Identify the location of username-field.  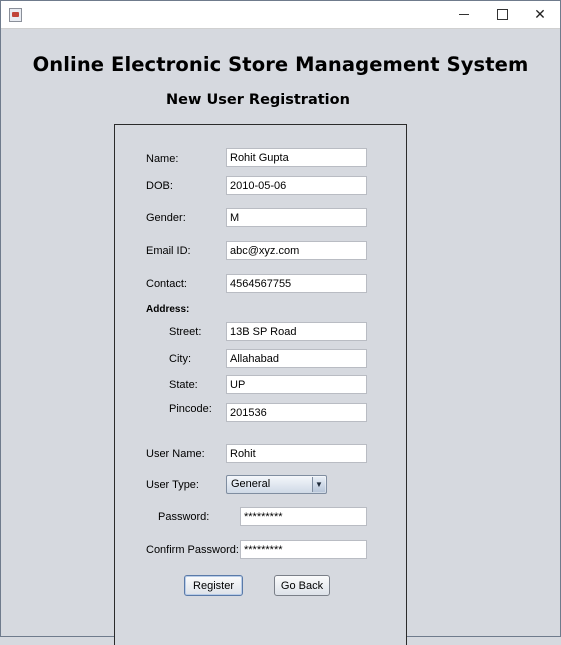
(296, 453).